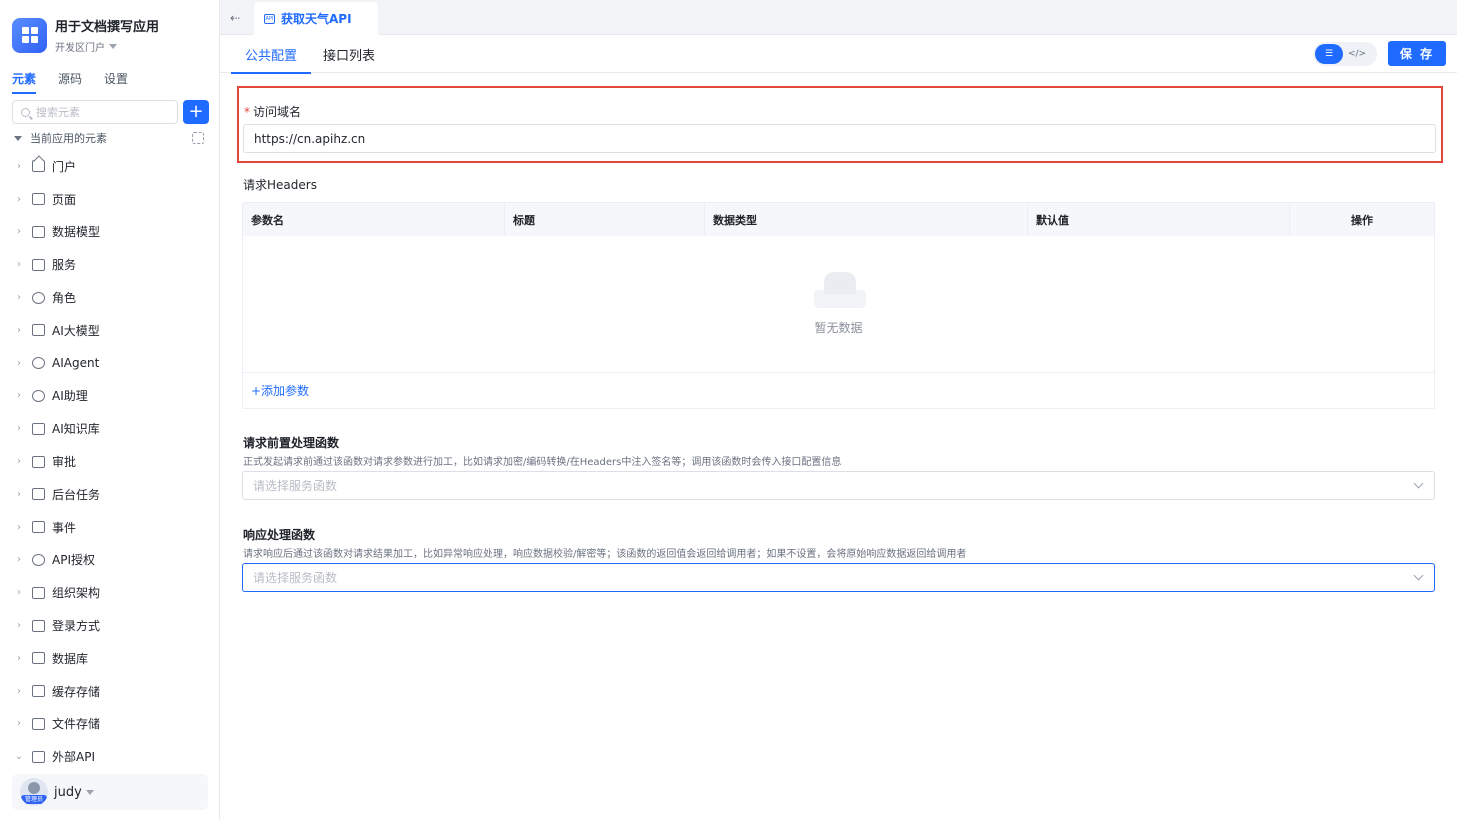 Image resolution: width=1457 pixels, height=820 pixels. What do you see at coordinates (112, 756) in the screenshot?
I see `sidebar-item: ⌄ 外部API` at bounding box center [112, 756].